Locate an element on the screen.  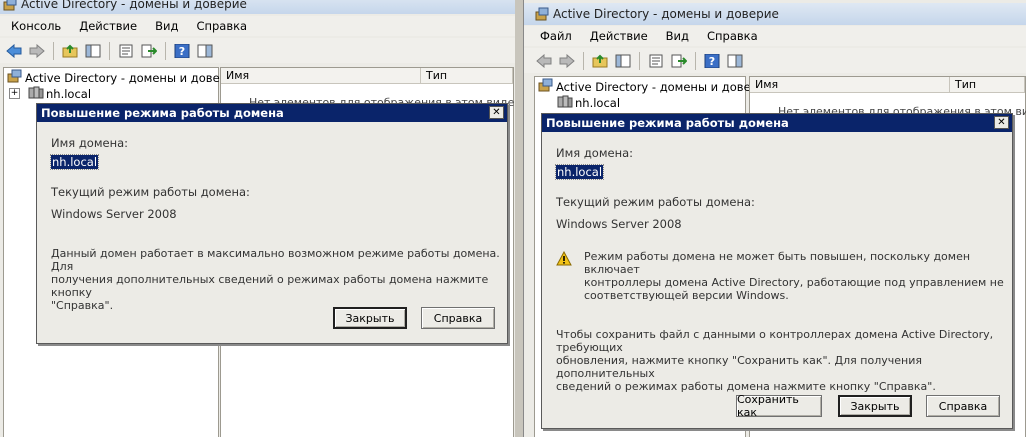
left-toolbar: ? is located at coordinates (257, 50).